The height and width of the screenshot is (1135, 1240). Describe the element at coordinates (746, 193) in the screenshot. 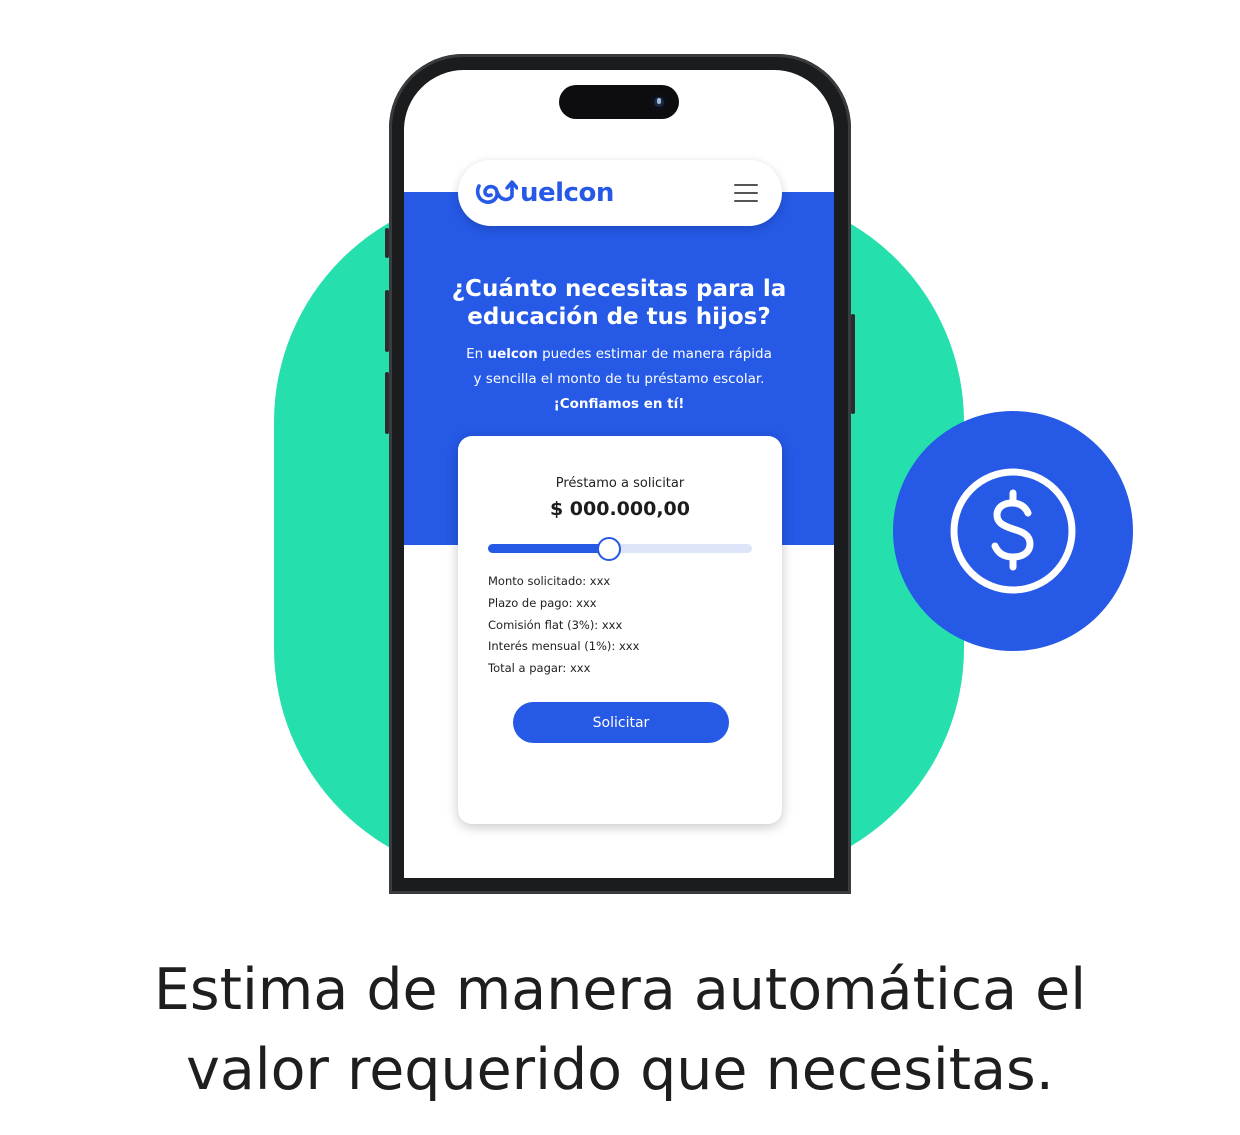

I see `hamburger-menu-icon` at that location.